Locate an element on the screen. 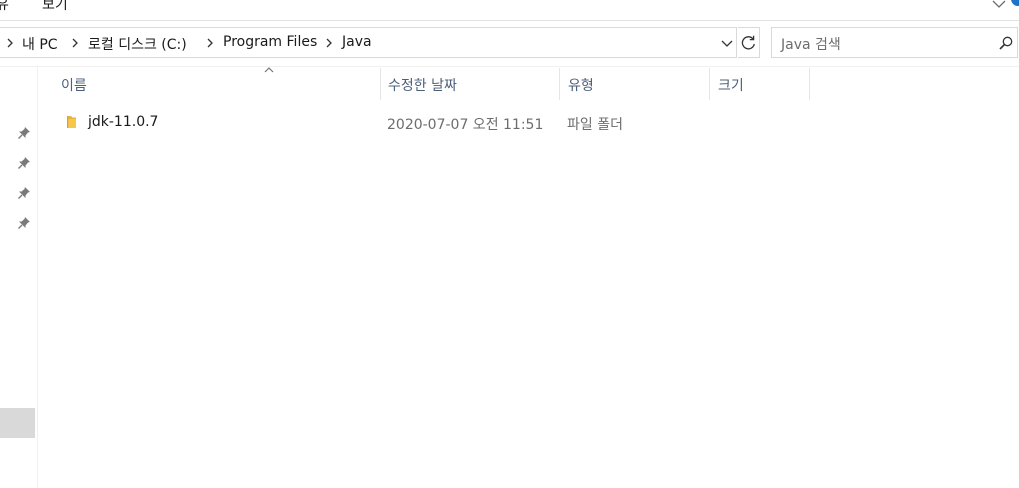 This screenshot has width=1019, height=488. address-history-dropdown-icon is located at coordinates (727, 43).